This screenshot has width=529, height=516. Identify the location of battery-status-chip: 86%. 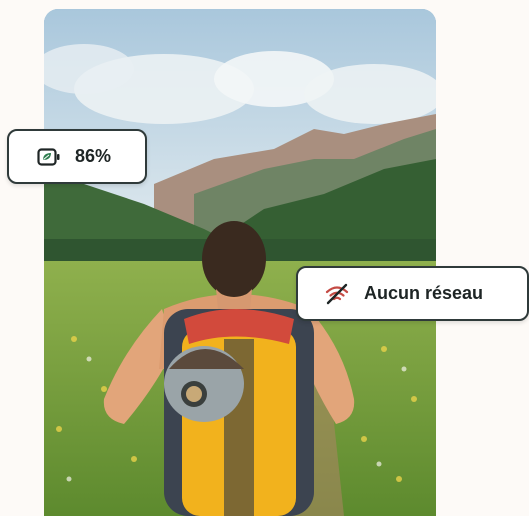
(77, 156).